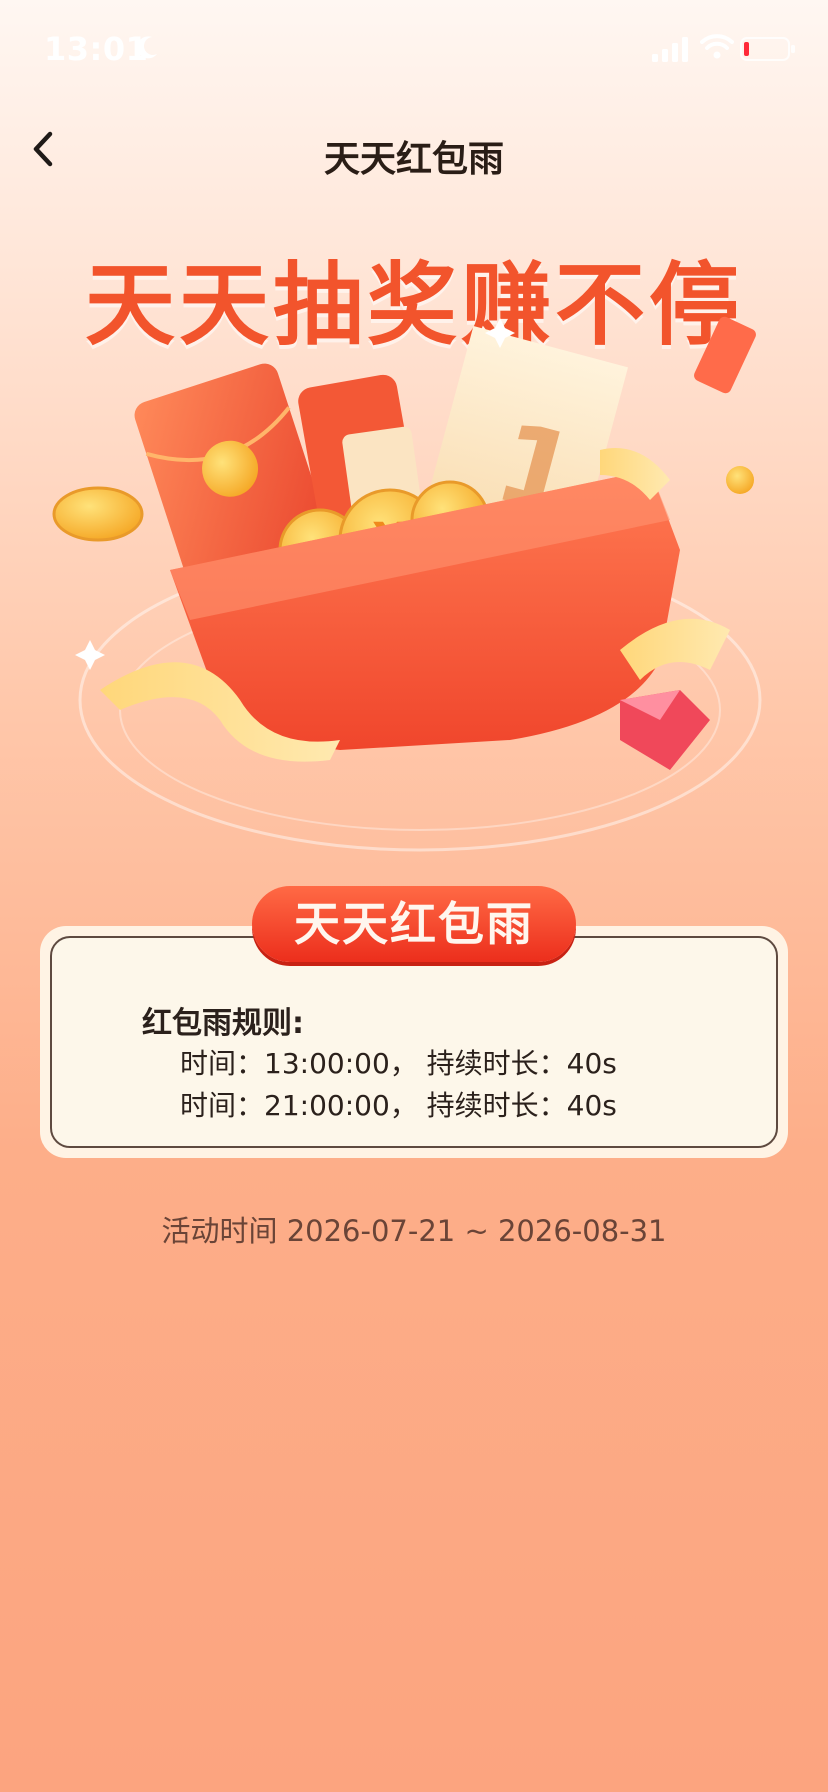 The width and height of the screenshot is (828, 1792). I want to click on battery-icon, so click(767, 49).